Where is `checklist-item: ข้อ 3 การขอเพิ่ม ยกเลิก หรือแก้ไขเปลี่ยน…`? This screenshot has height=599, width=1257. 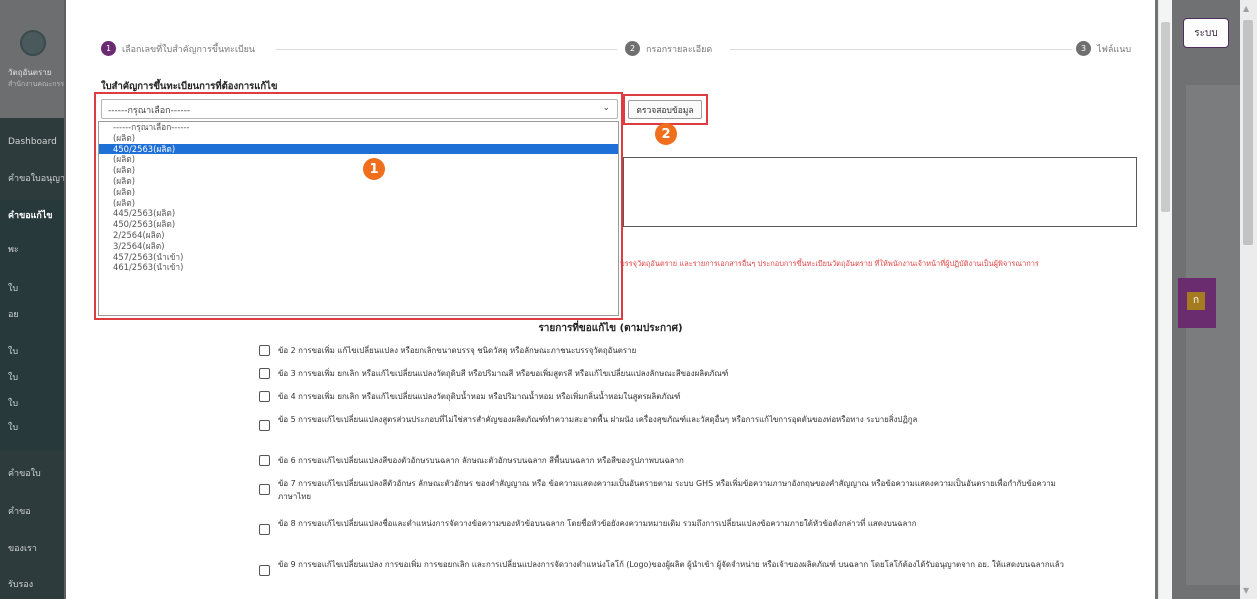 checklist-item: ข้อ 3 การขอเพิ่ม ยกเลิก หรือแก้ไขเปลี่ยน… is located at coordinates (663, 373).